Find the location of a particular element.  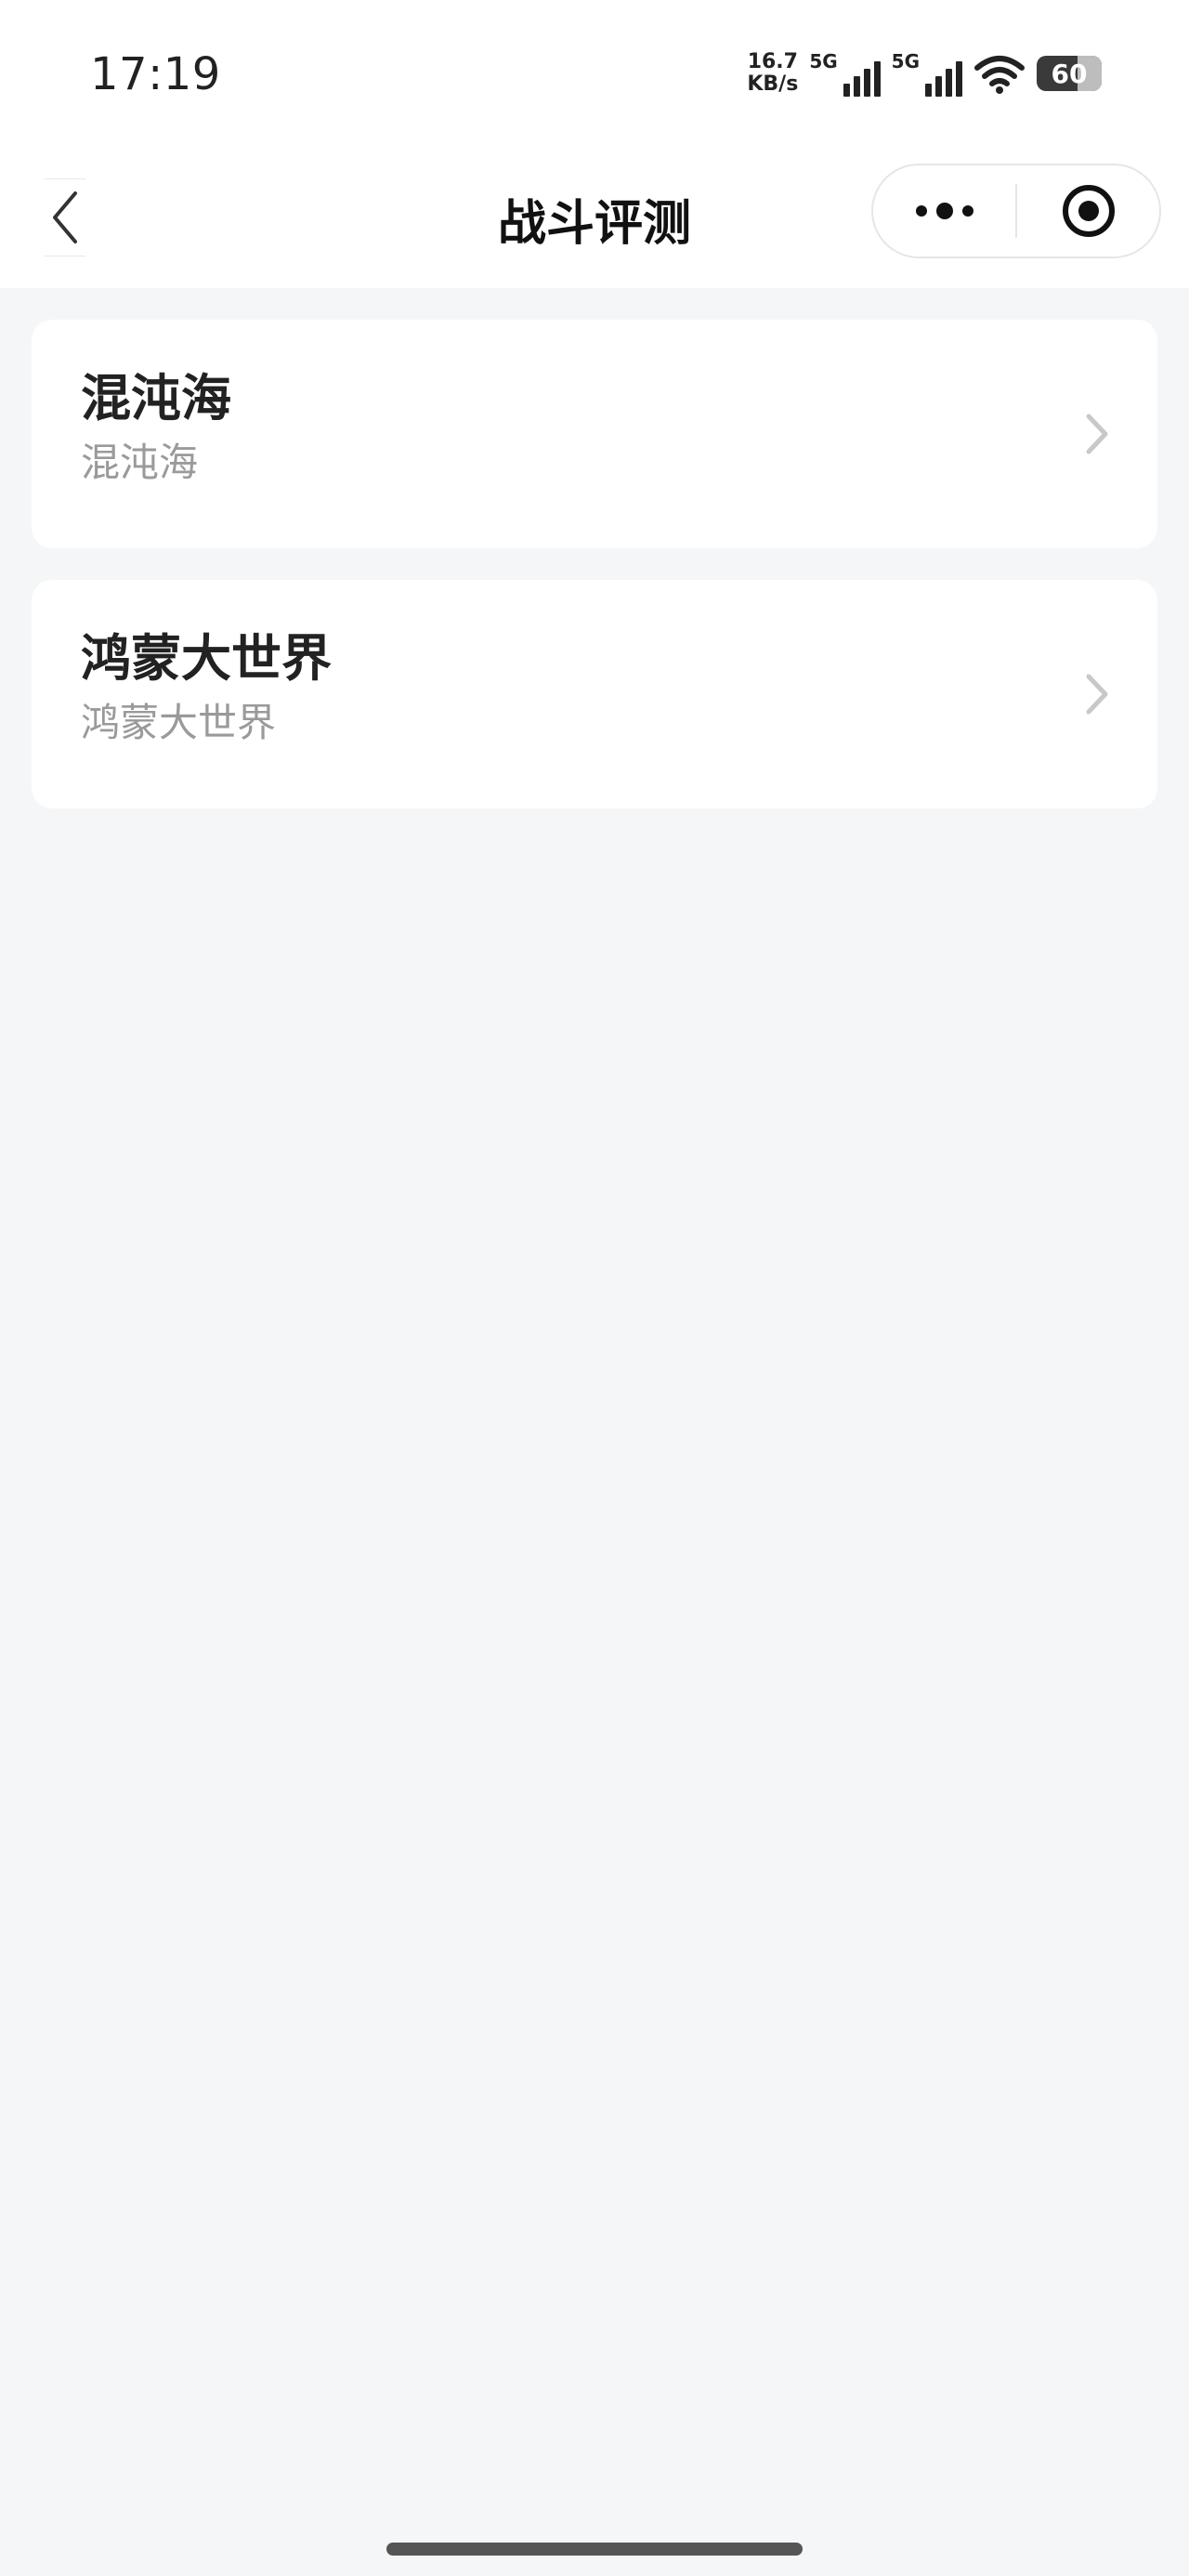

more-button is located at coordinates (944, 210).